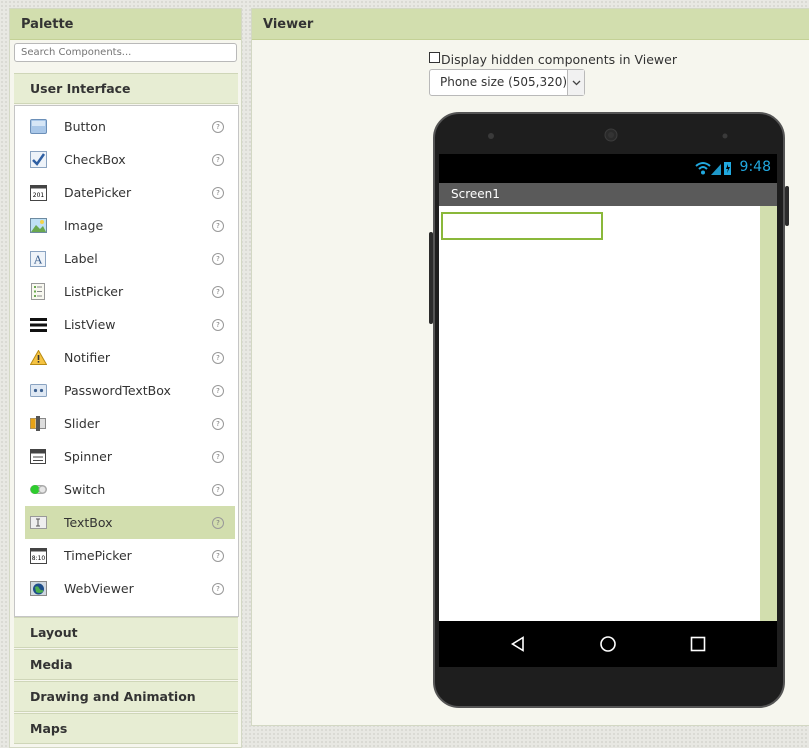 The width and height of the screenshot is (809, 748). Describe the element at coordinates (130, 489) in the screenshot. I see `component-item-switch: Switch ?` at that location.